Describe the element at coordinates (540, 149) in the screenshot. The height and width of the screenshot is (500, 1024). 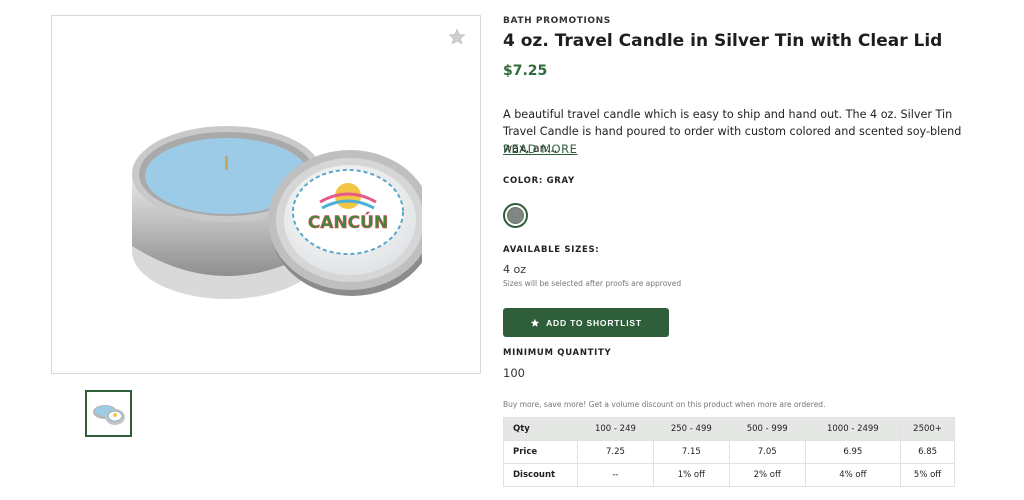
I see `read-more-link: READ MORE` at that location.